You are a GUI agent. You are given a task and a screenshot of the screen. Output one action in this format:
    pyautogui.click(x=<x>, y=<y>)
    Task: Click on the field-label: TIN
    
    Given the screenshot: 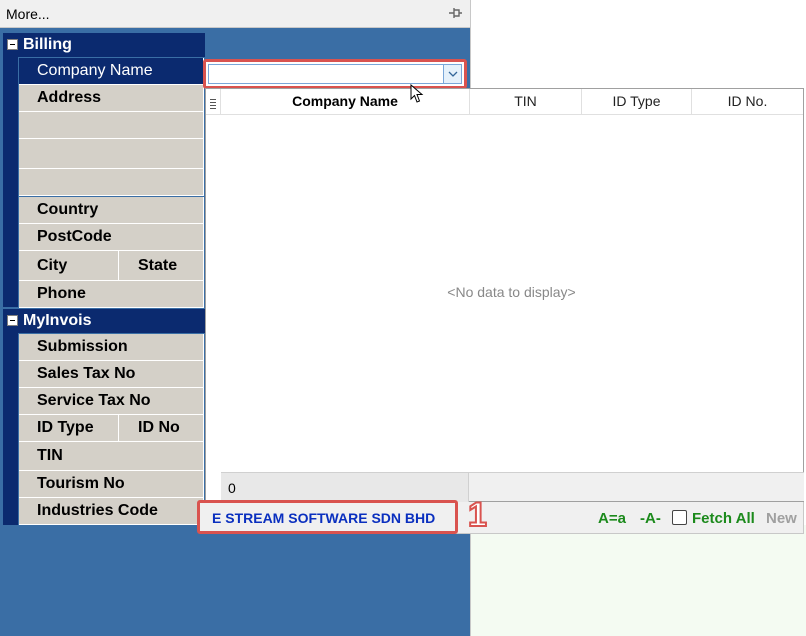 What is the action you would take?
    pyautogui.click(x=50, y=455)
    